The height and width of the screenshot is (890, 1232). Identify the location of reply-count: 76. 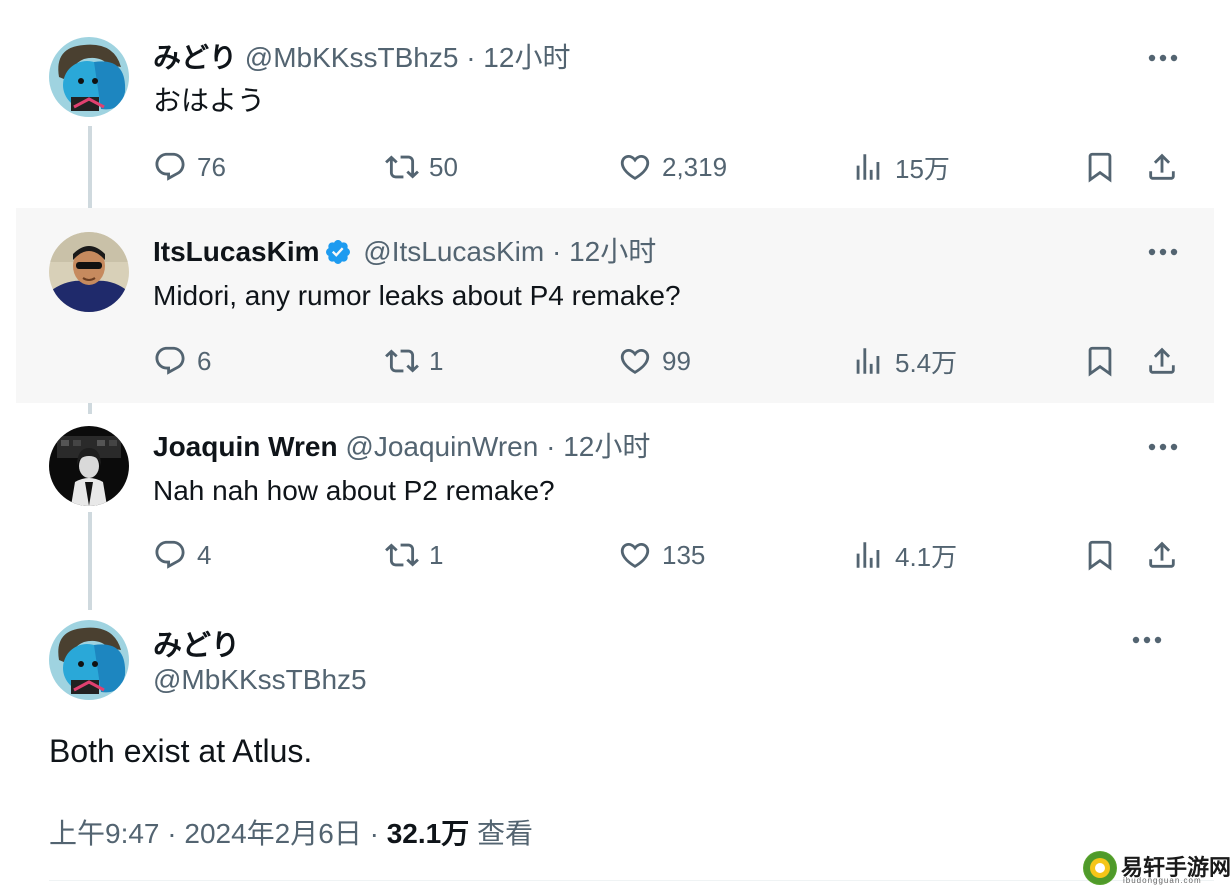
(211, 166).